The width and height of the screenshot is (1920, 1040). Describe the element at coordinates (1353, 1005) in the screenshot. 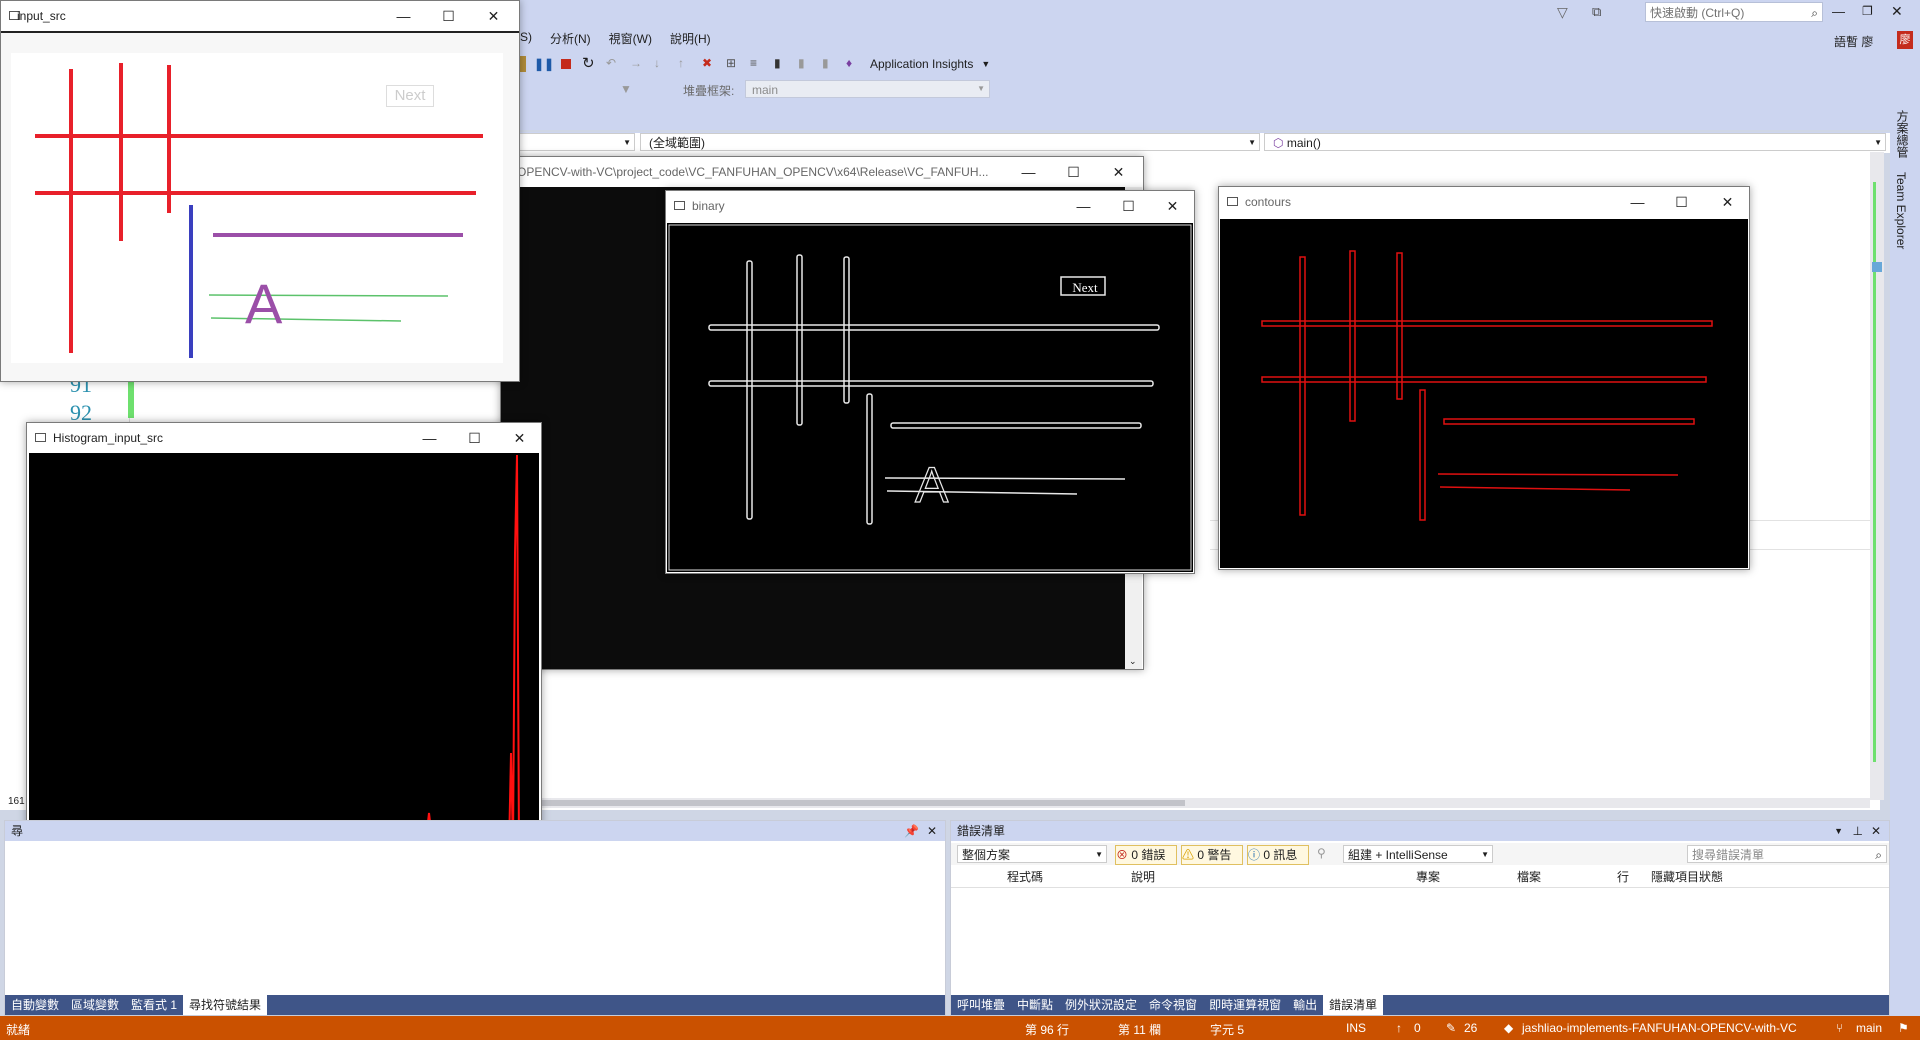

I see `tab-error-list: 錯誤清單` at that location.